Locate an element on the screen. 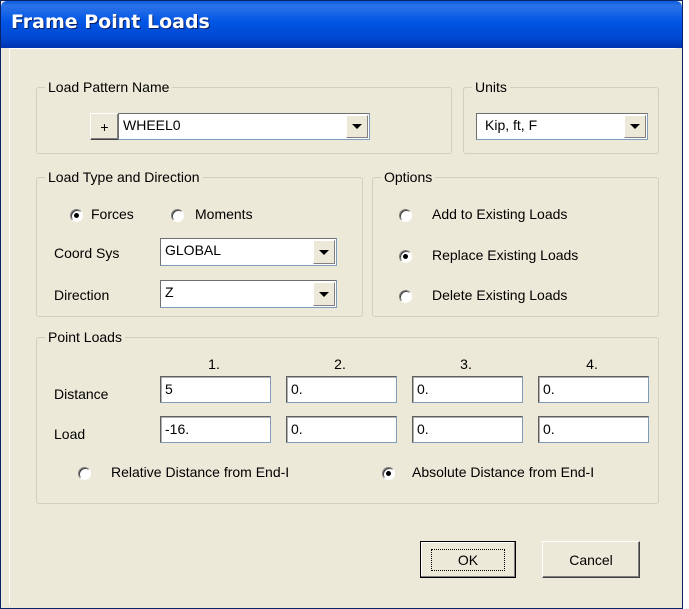 This screenshot has height=609, width=689. cancel-button-label: Cancel is located at coordinates (591, 559).